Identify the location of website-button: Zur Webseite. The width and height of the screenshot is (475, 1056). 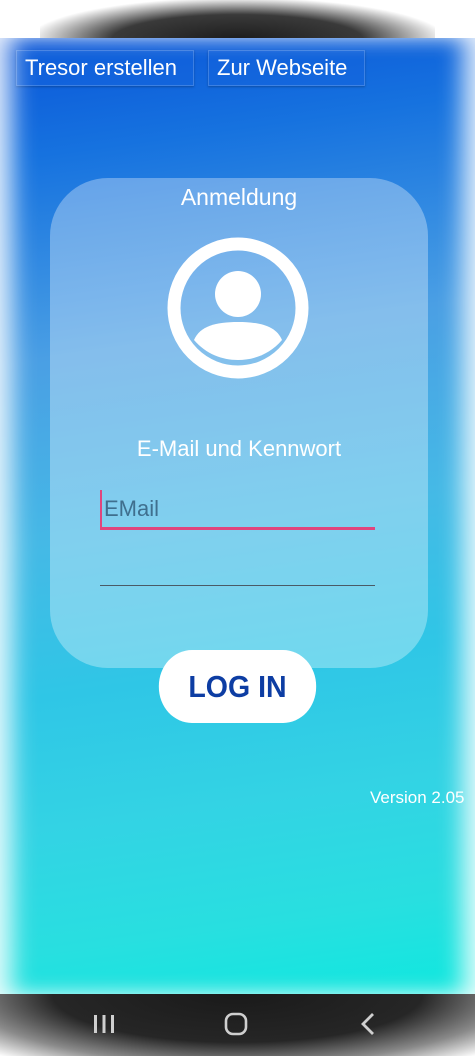
(286, 68).